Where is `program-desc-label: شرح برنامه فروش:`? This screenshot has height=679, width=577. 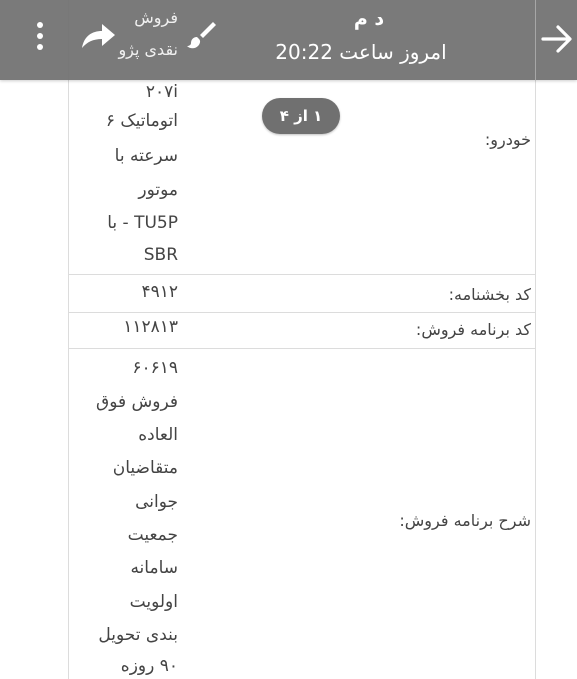 program-desc-label: شرح برنامه فروش: is located at coordinates (465, 520).